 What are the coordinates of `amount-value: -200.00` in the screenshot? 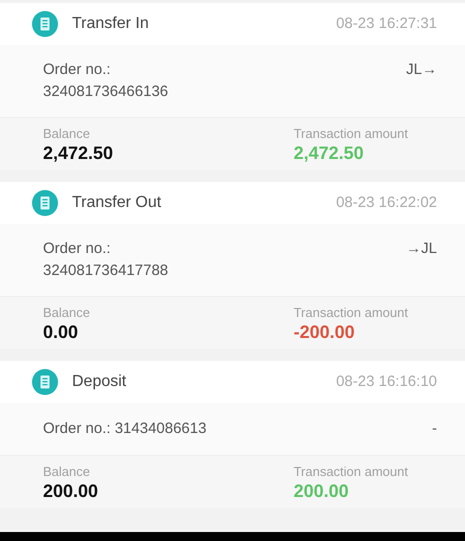 It's located at (325, 332).